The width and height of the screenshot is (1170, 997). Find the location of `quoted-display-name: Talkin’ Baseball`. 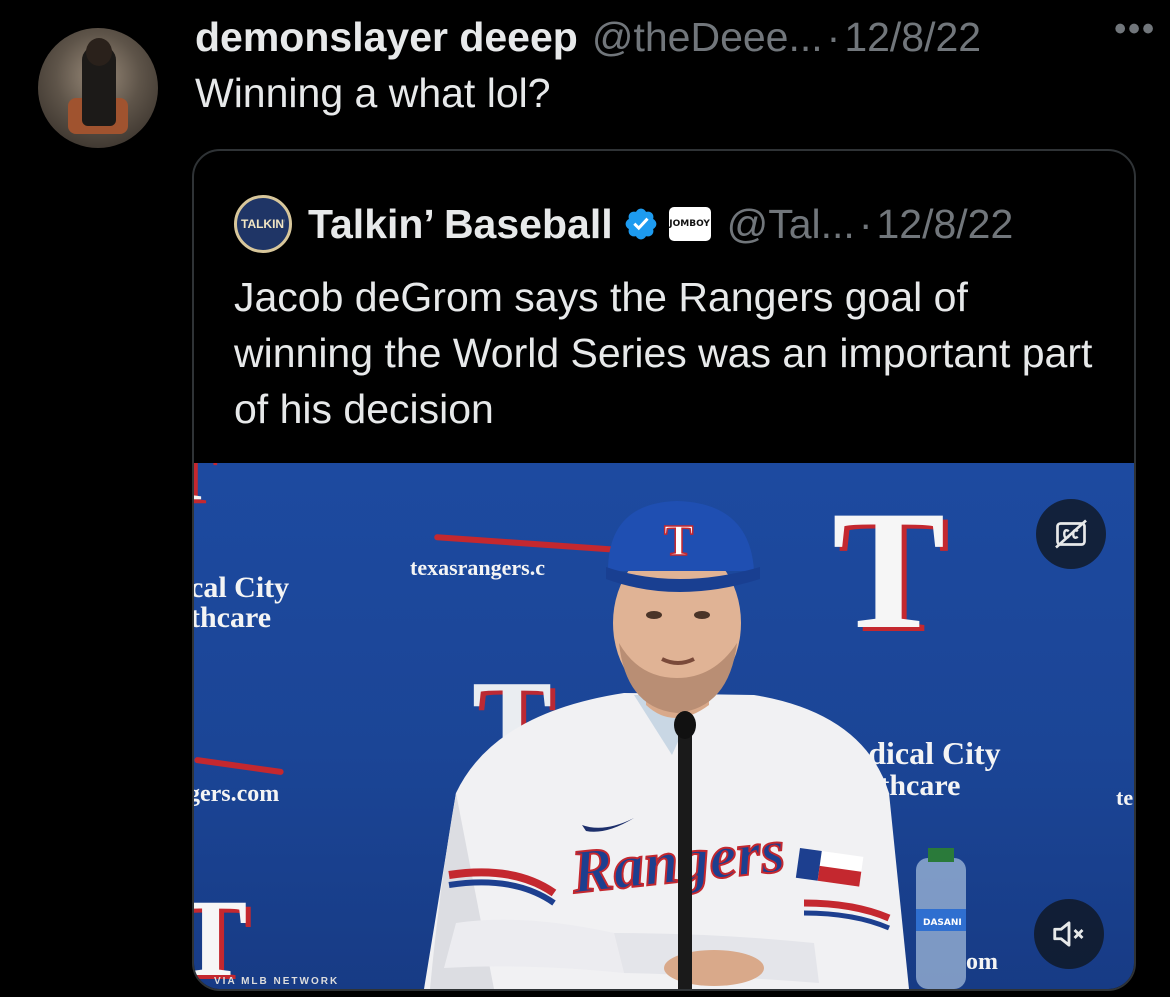

quoted-display-name: Talkin’ Baseball is located at coordinates (460, 224).